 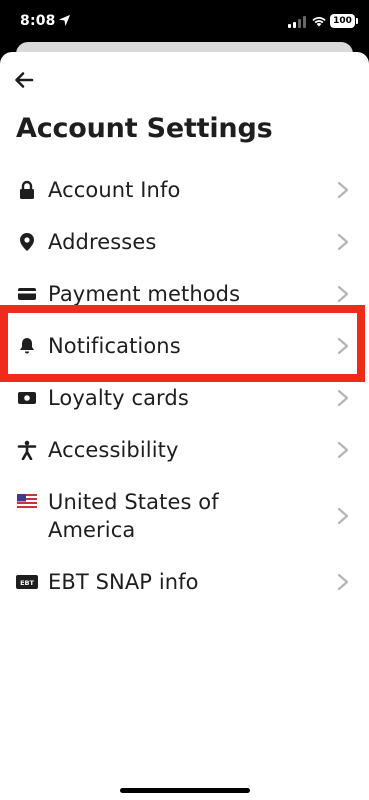 I want to click on battery-cap, so click(x=357, y=21).